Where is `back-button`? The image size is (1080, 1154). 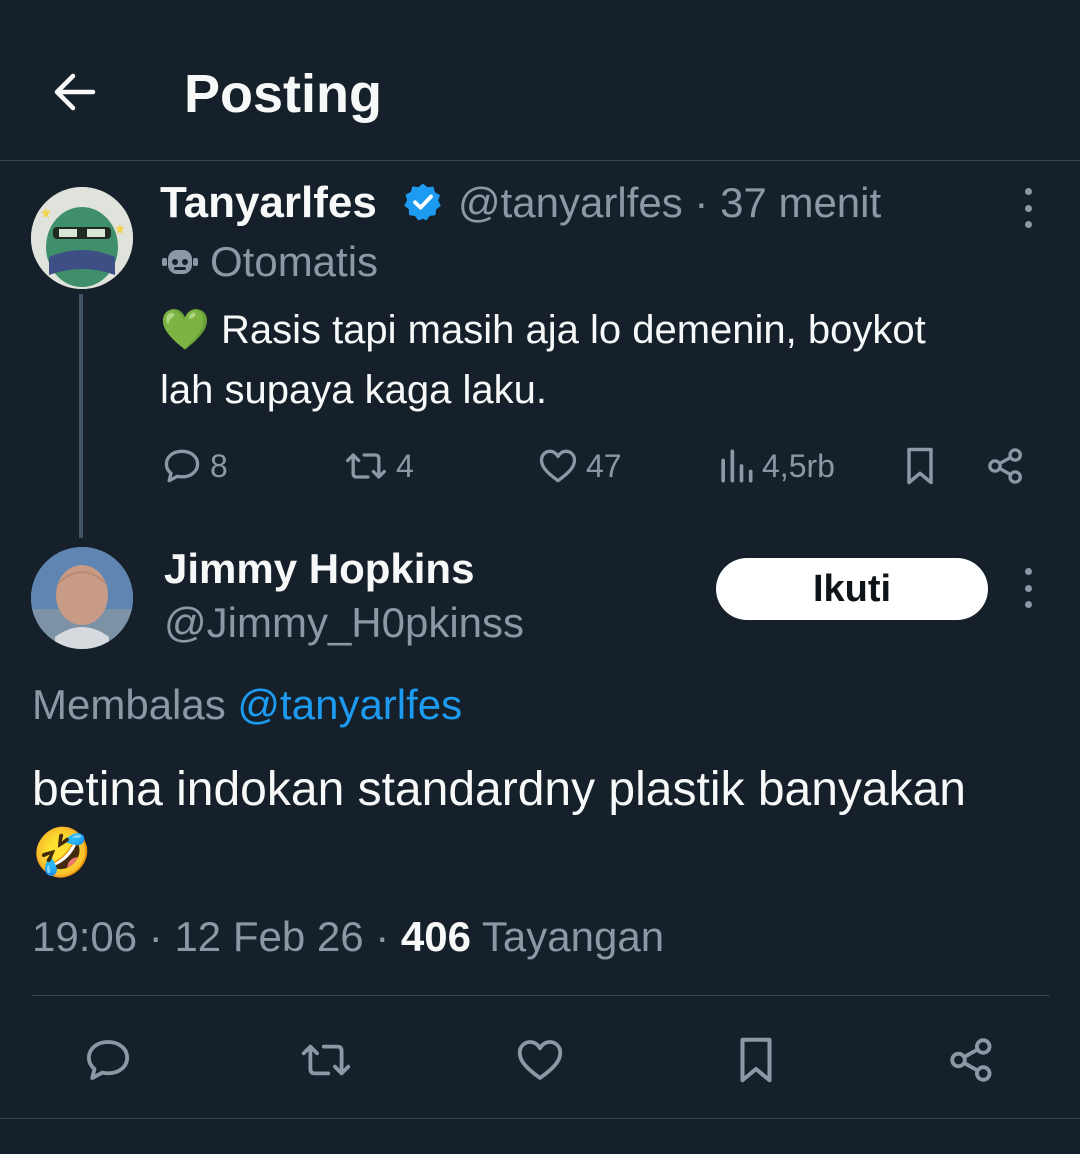 back-button is located at coordinates (74, 92).